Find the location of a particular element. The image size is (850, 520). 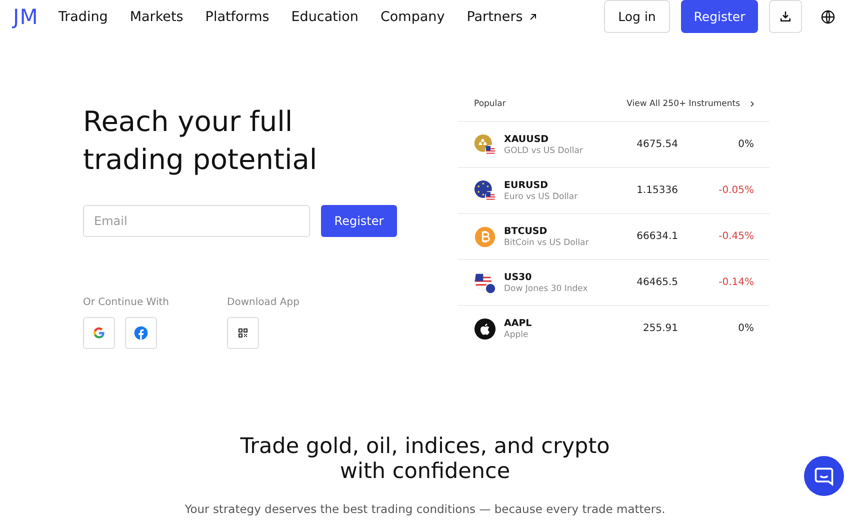

chat-icon is located at coordinates (824, 476).